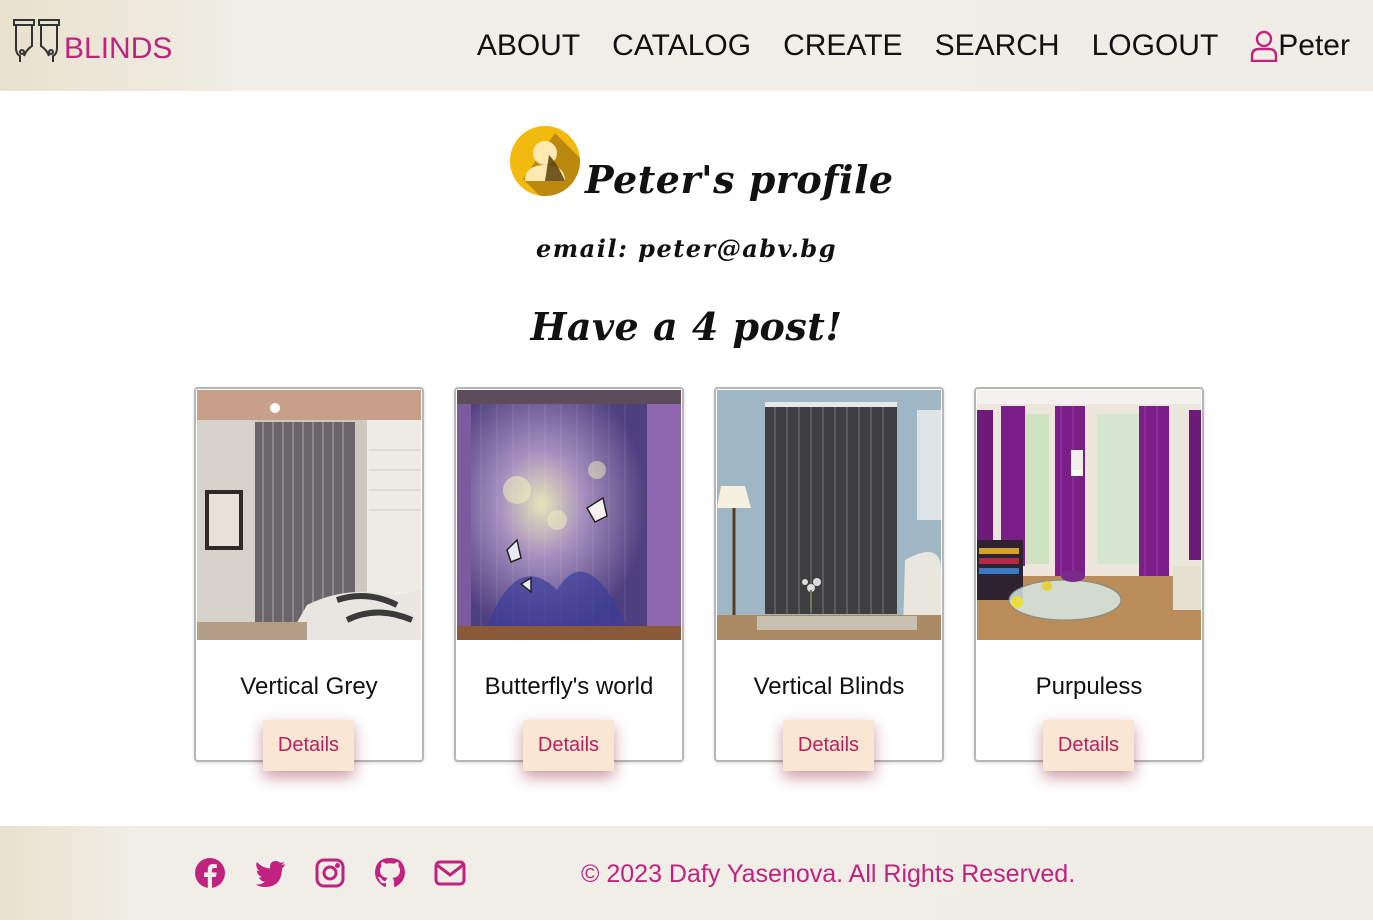  I want to click on user-name: Peter, so click(1314, 45).